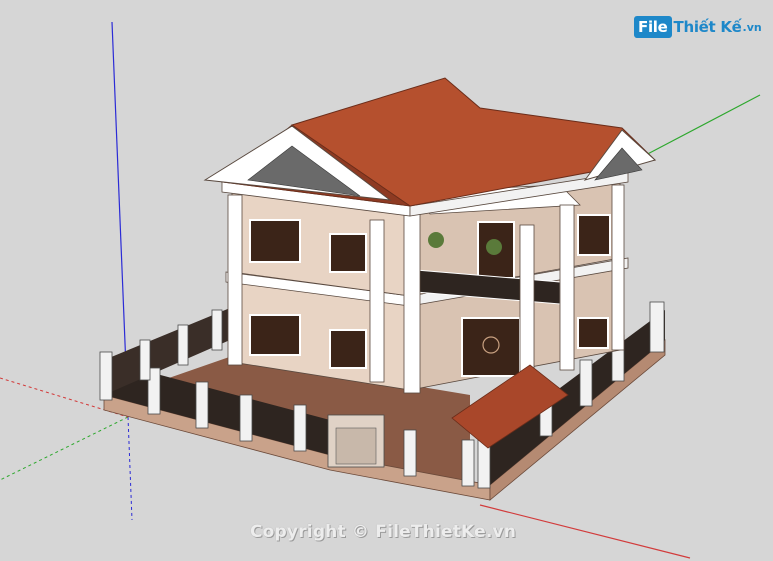 This screenshot has width=773, height=561. What do you see at coordinates (383, 532) in the screenshot?
I see `copyright-watermark: Copyright © FileThietKe.vn` at bounding box center [383, 532].